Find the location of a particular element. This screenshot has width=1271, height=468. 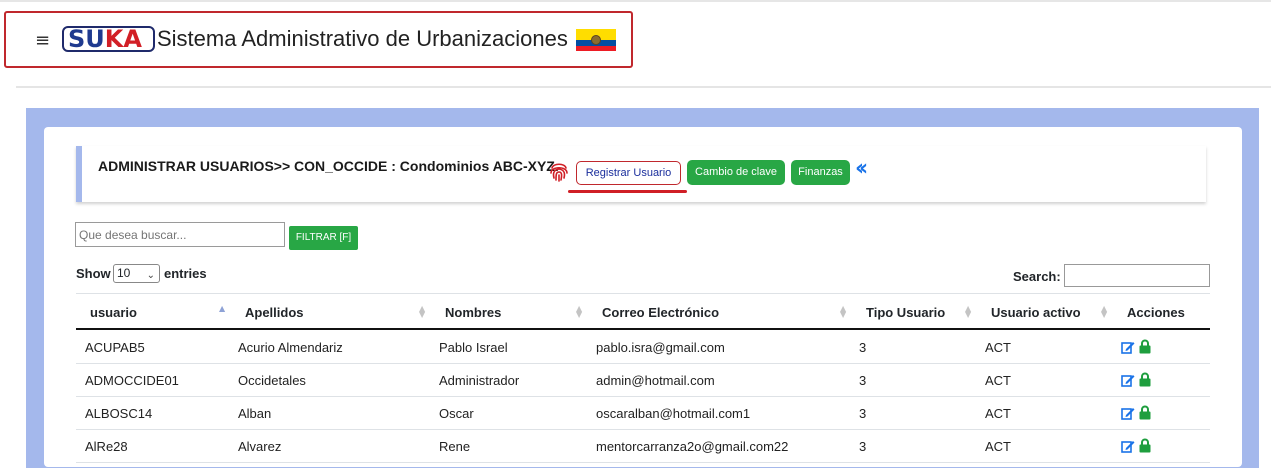

highlight-underline is located at coordinates (627, 191).